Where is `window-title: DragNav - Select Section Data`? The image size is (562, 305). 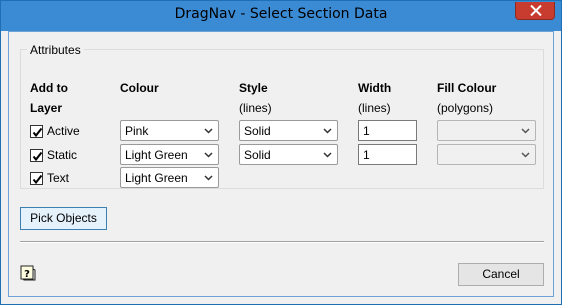 window-title: DragNav - Select Section Data is located at coordinates (281, 14).